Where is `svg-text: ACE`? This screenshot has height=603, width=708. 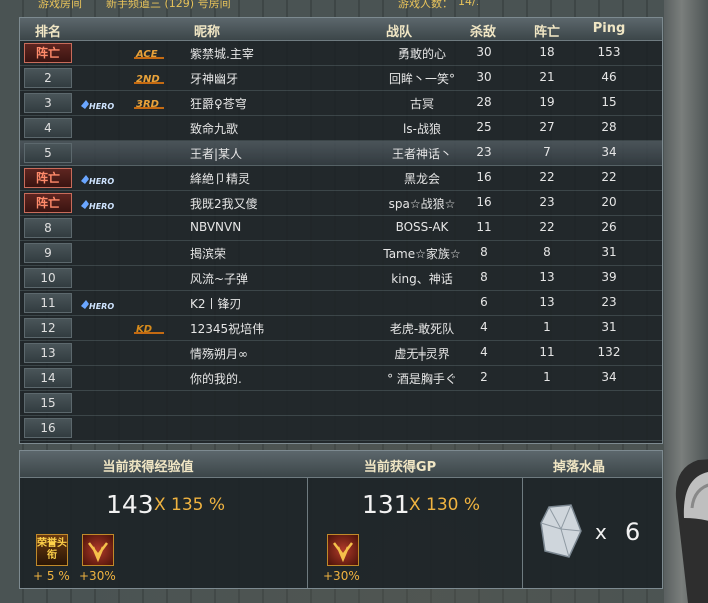 svg-text: ACE is located at coordinates (146, 54).